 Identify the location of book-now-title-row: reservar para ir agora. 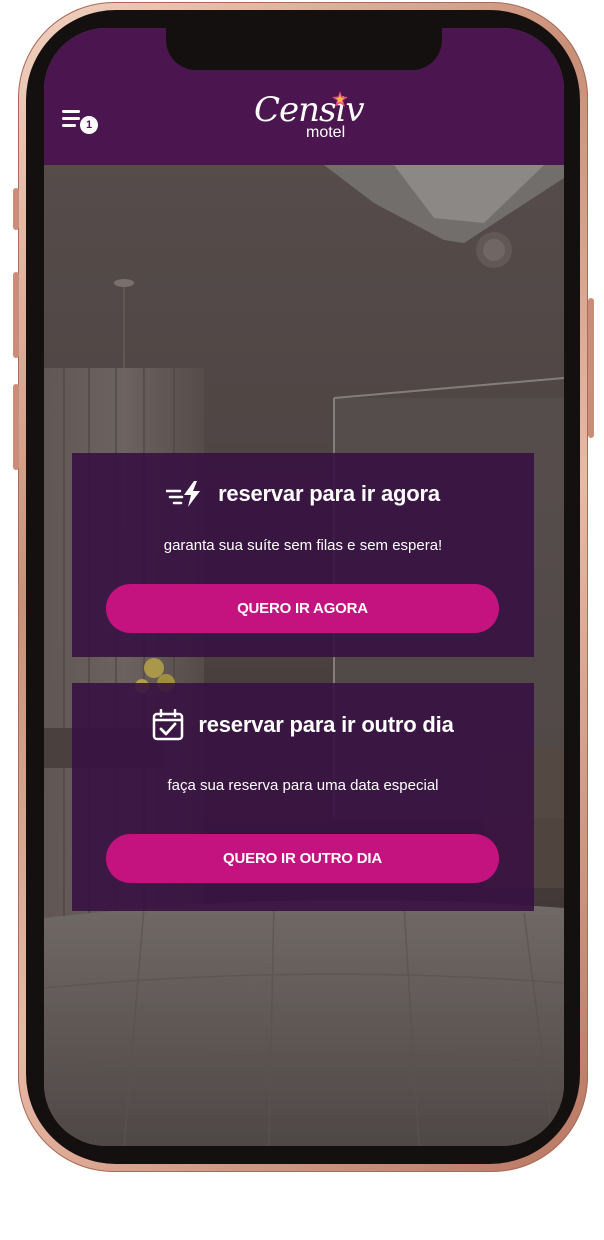
(303, 494).